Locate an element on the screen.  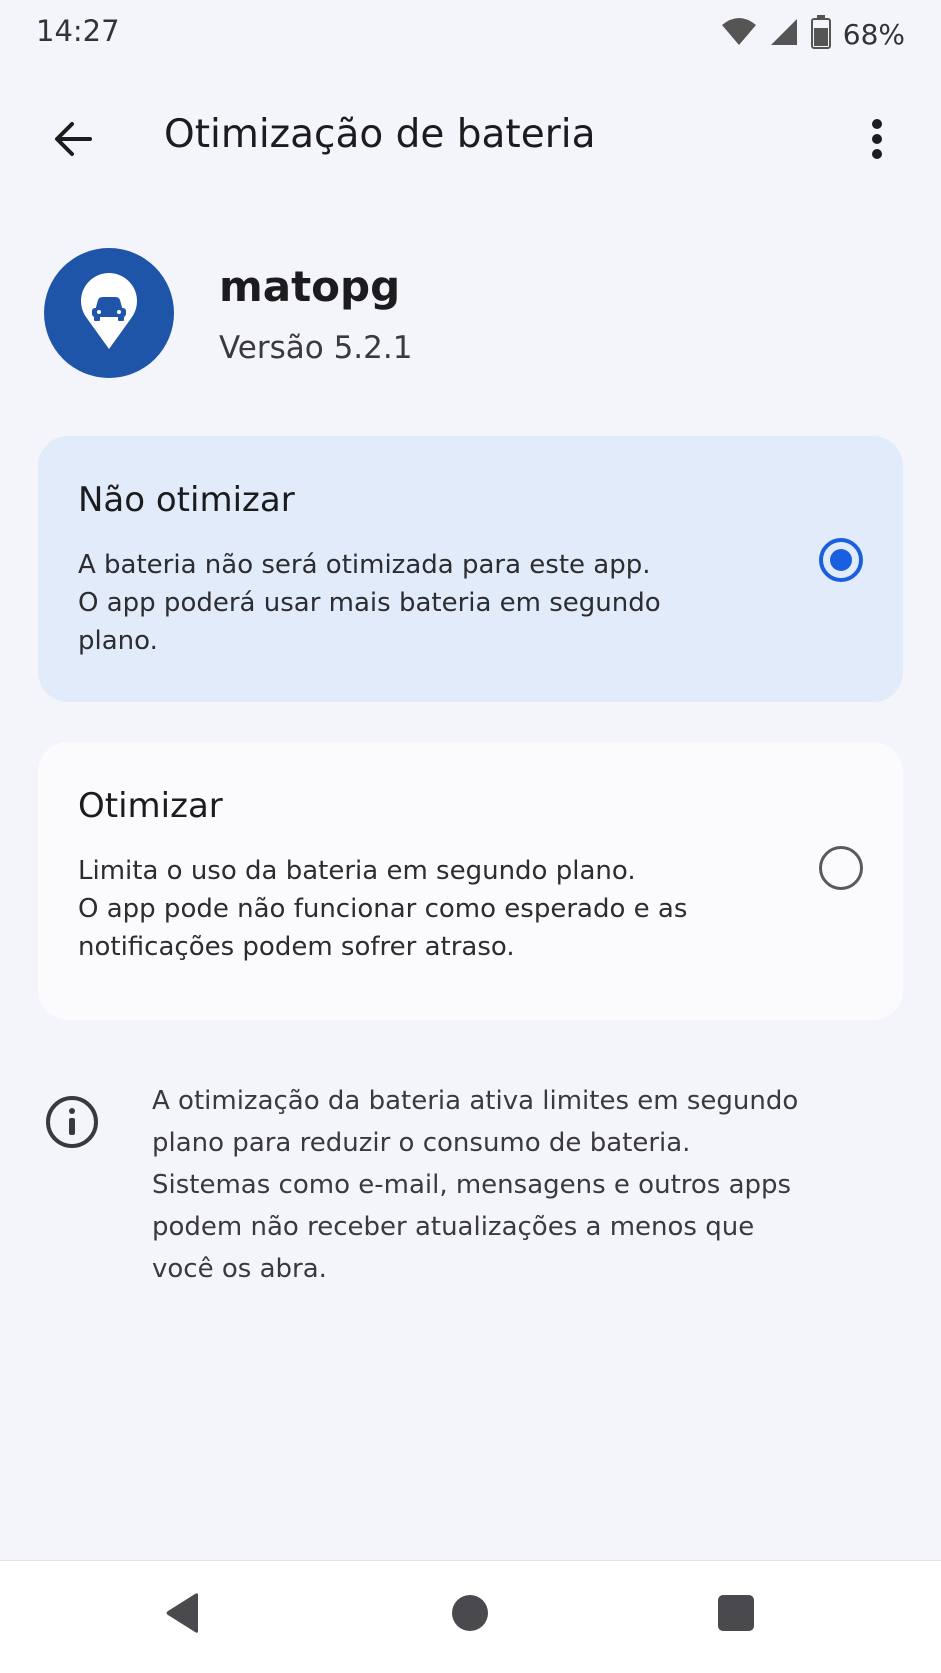
nav-recents-button is located at coordinates (736, 1615).